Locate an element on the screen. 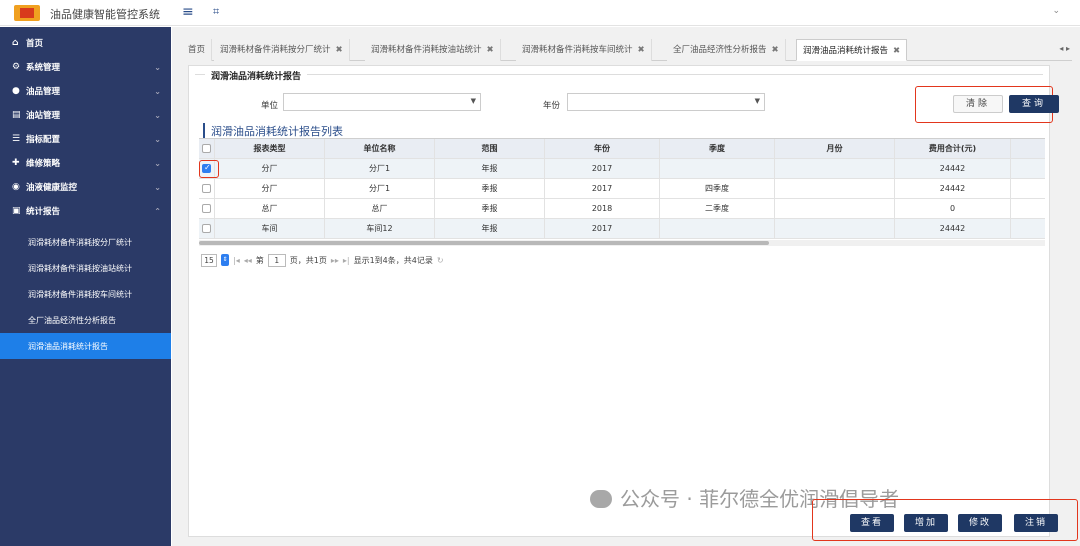  table-cell-filler is located at coordinates (1028, 208).